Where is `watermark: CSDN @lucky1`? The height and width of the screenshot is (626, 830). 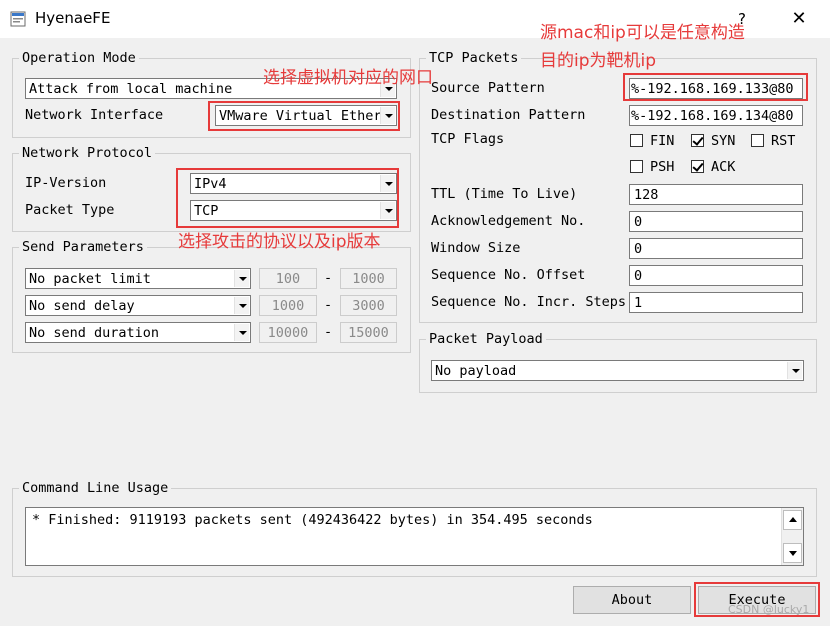 watermark: CSDN @lucky1 is located at coordinates (769, 609).